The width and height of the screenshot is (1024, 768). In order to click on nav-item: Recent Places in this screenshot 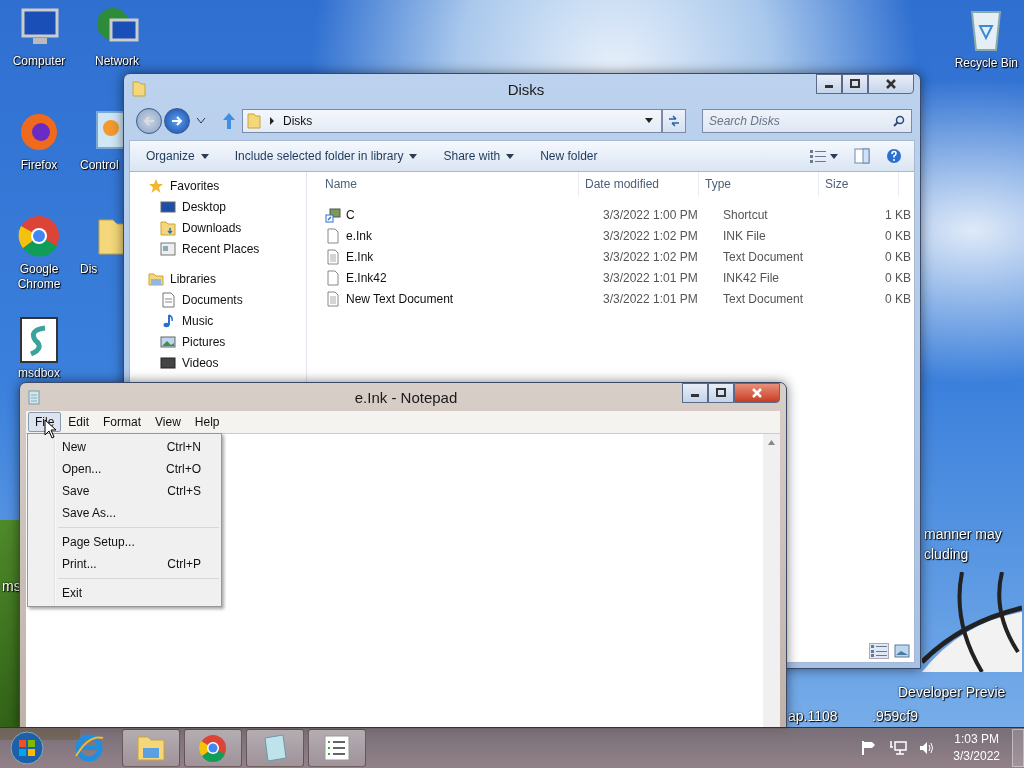, I will do `click(210, 249)`.